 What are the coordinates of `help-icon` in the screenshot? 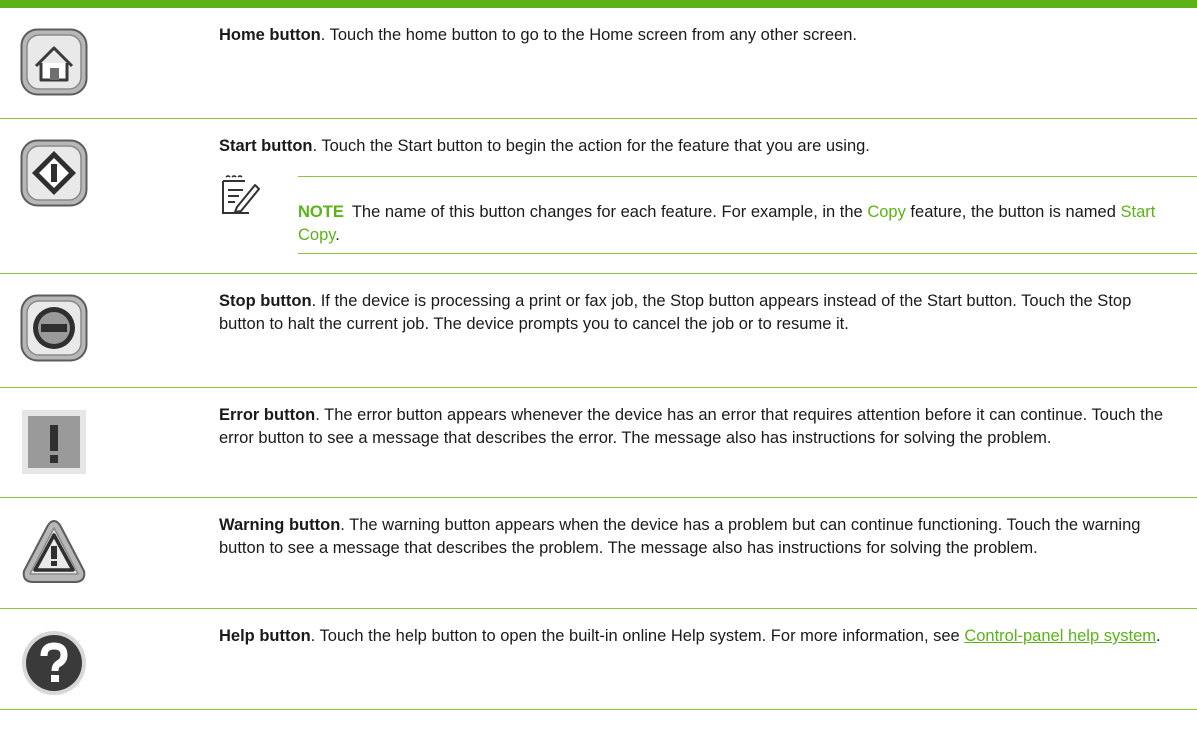 It's located at (54, 663).